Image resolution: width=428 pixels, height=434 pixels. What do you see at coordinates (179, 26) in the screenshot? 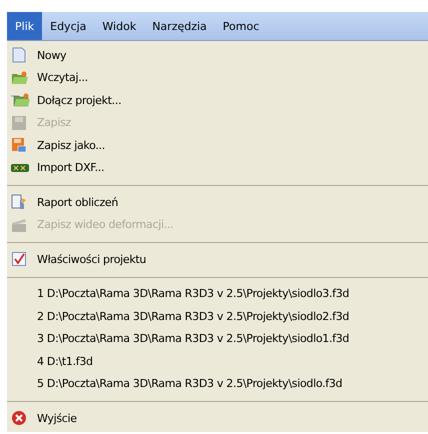
I see `menu-tab: Narzędzia` at bounding box center [179, 26].